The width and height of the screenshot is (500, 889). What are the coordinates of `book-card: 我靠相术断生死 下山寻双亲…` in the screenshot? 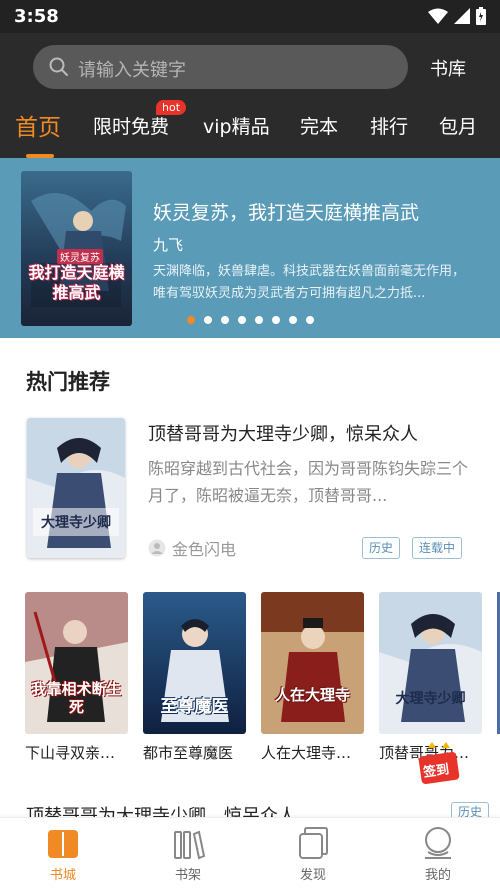 It's located at (76, 677).